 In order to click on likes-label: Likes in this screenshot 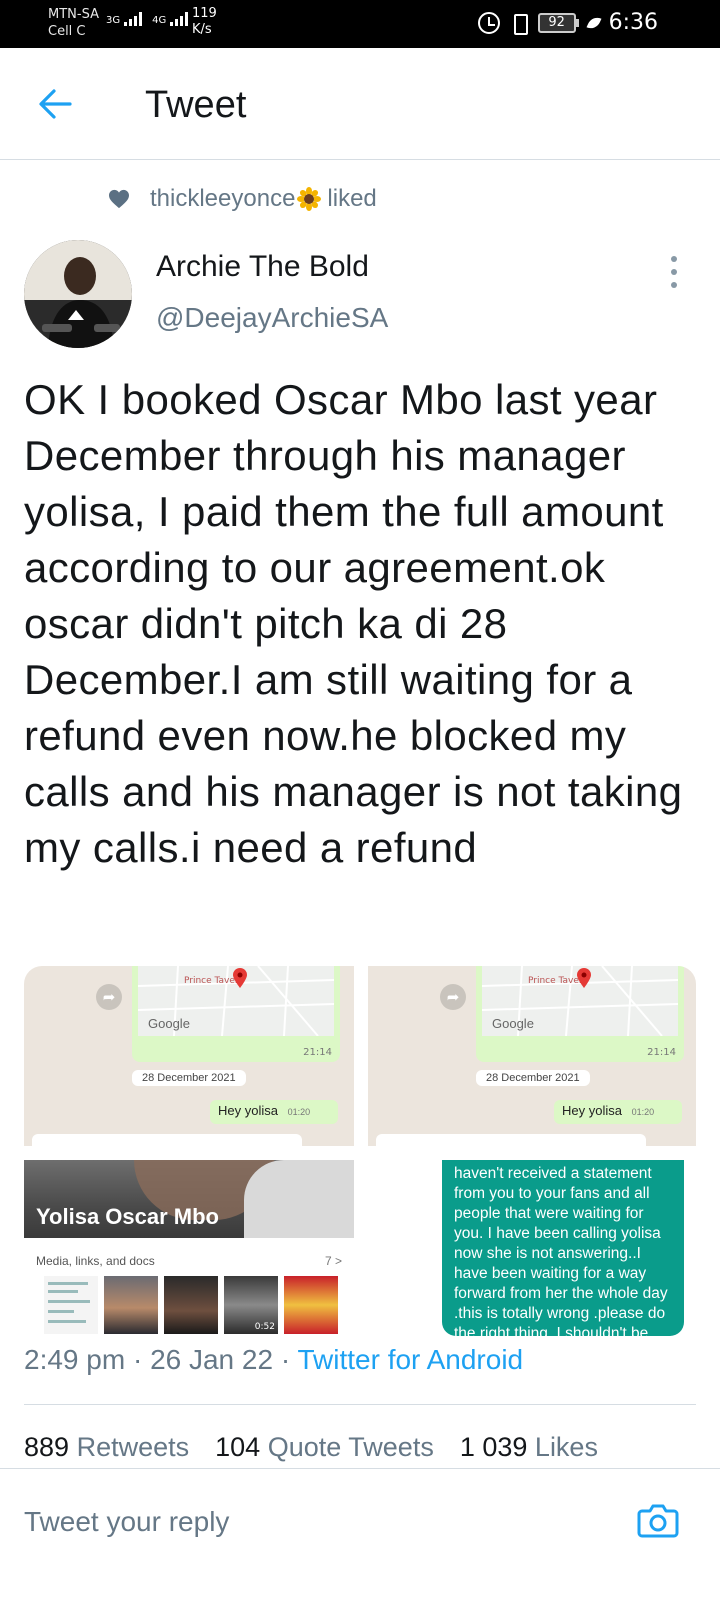, I will do `click(566, 1447)`.